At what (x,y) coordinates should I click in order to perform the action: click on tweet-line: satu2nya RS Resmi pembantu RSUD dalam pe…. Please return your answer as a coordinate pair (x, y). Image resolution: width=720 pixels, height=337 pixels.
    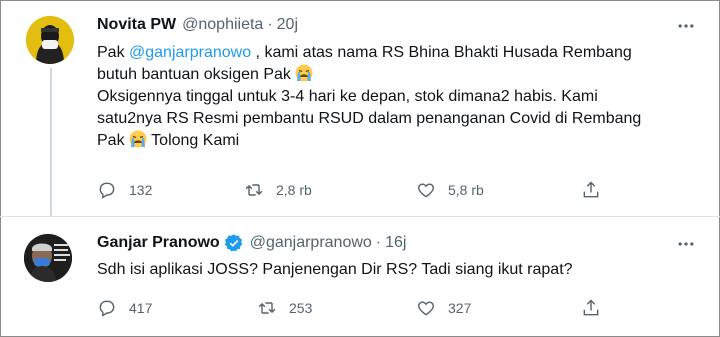
    Looking at the image, I should click on (369, 118).